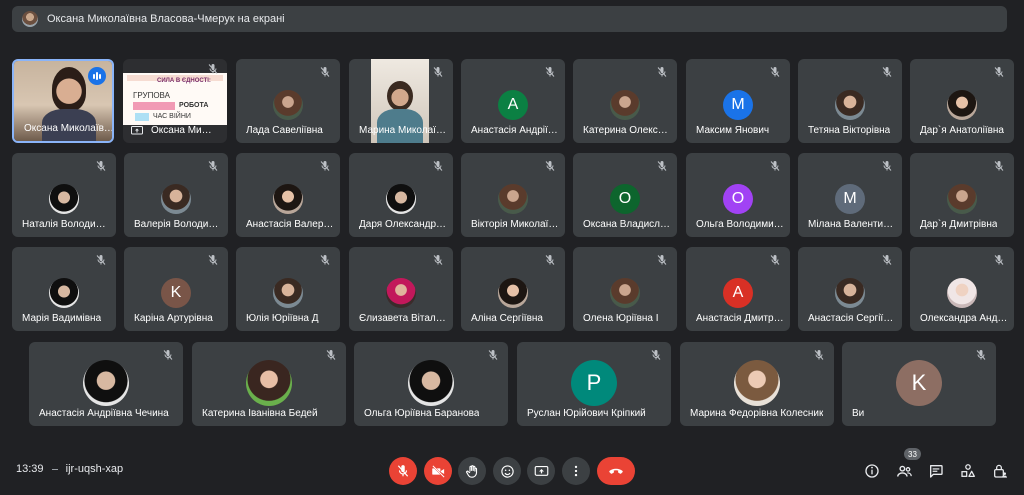 Image resolution: width=1024 pixels, height=495 pixels. I want to click on participant-tile: Олена Юріївна І, so click(625, 289).